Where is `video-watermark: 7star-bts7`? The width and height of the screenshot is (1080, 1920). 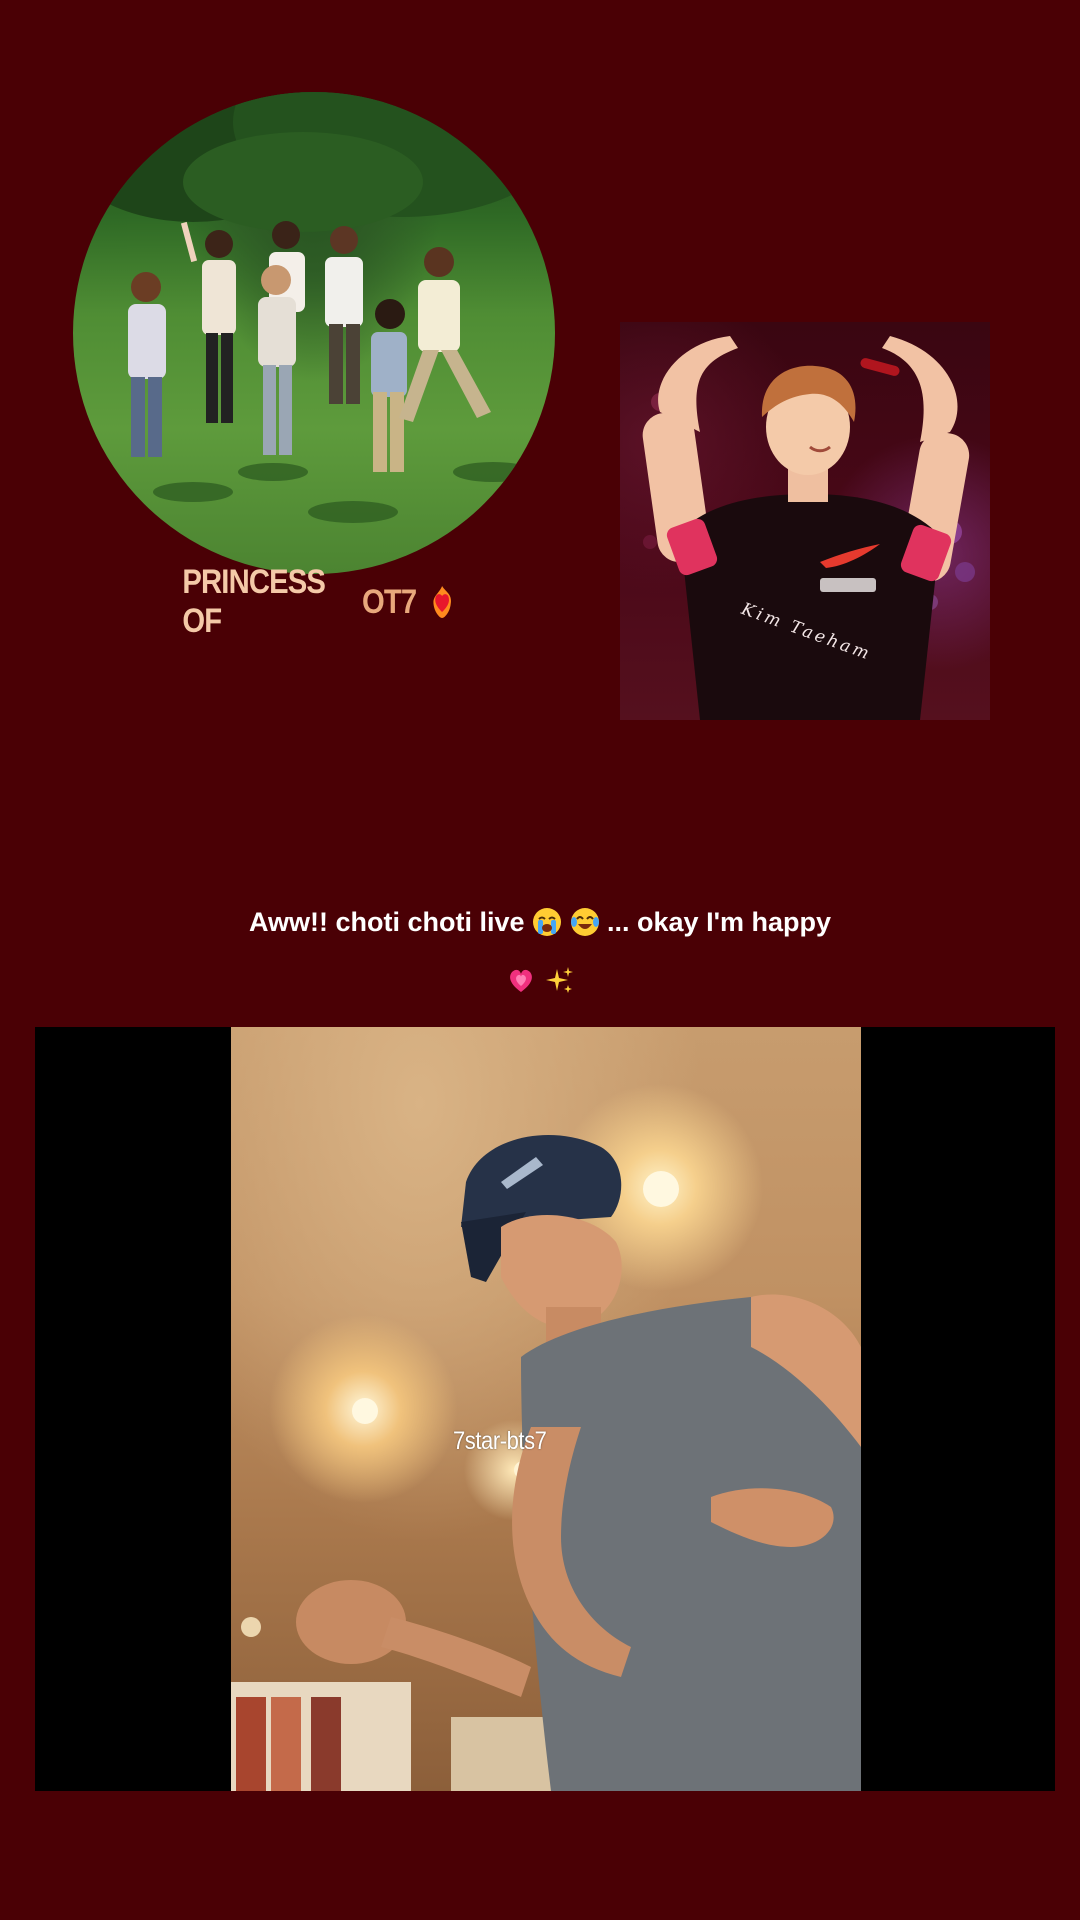 video-watermark: 7star-bts7 is located at coordinates (500, 1441).